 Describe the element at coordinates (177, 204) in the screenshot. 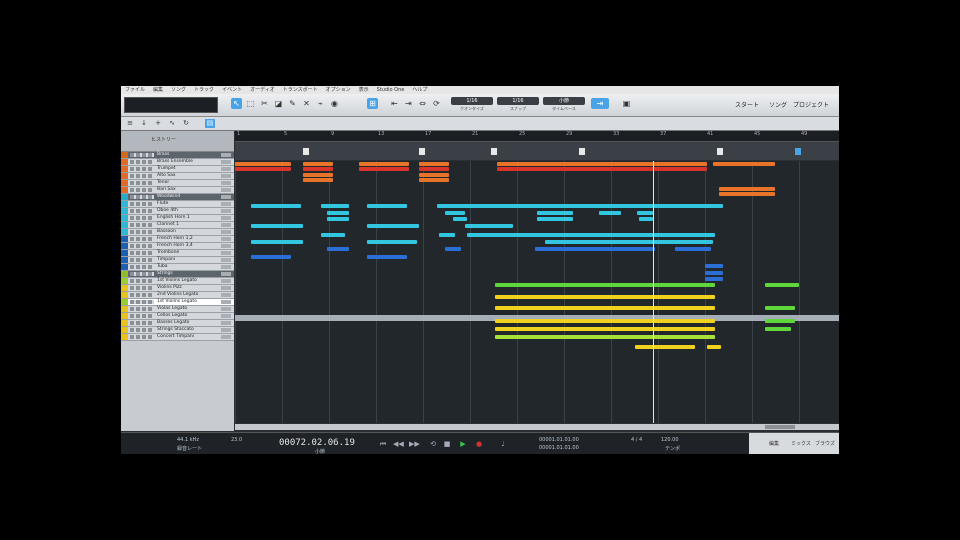

I see `track-row: Flute` at that location.